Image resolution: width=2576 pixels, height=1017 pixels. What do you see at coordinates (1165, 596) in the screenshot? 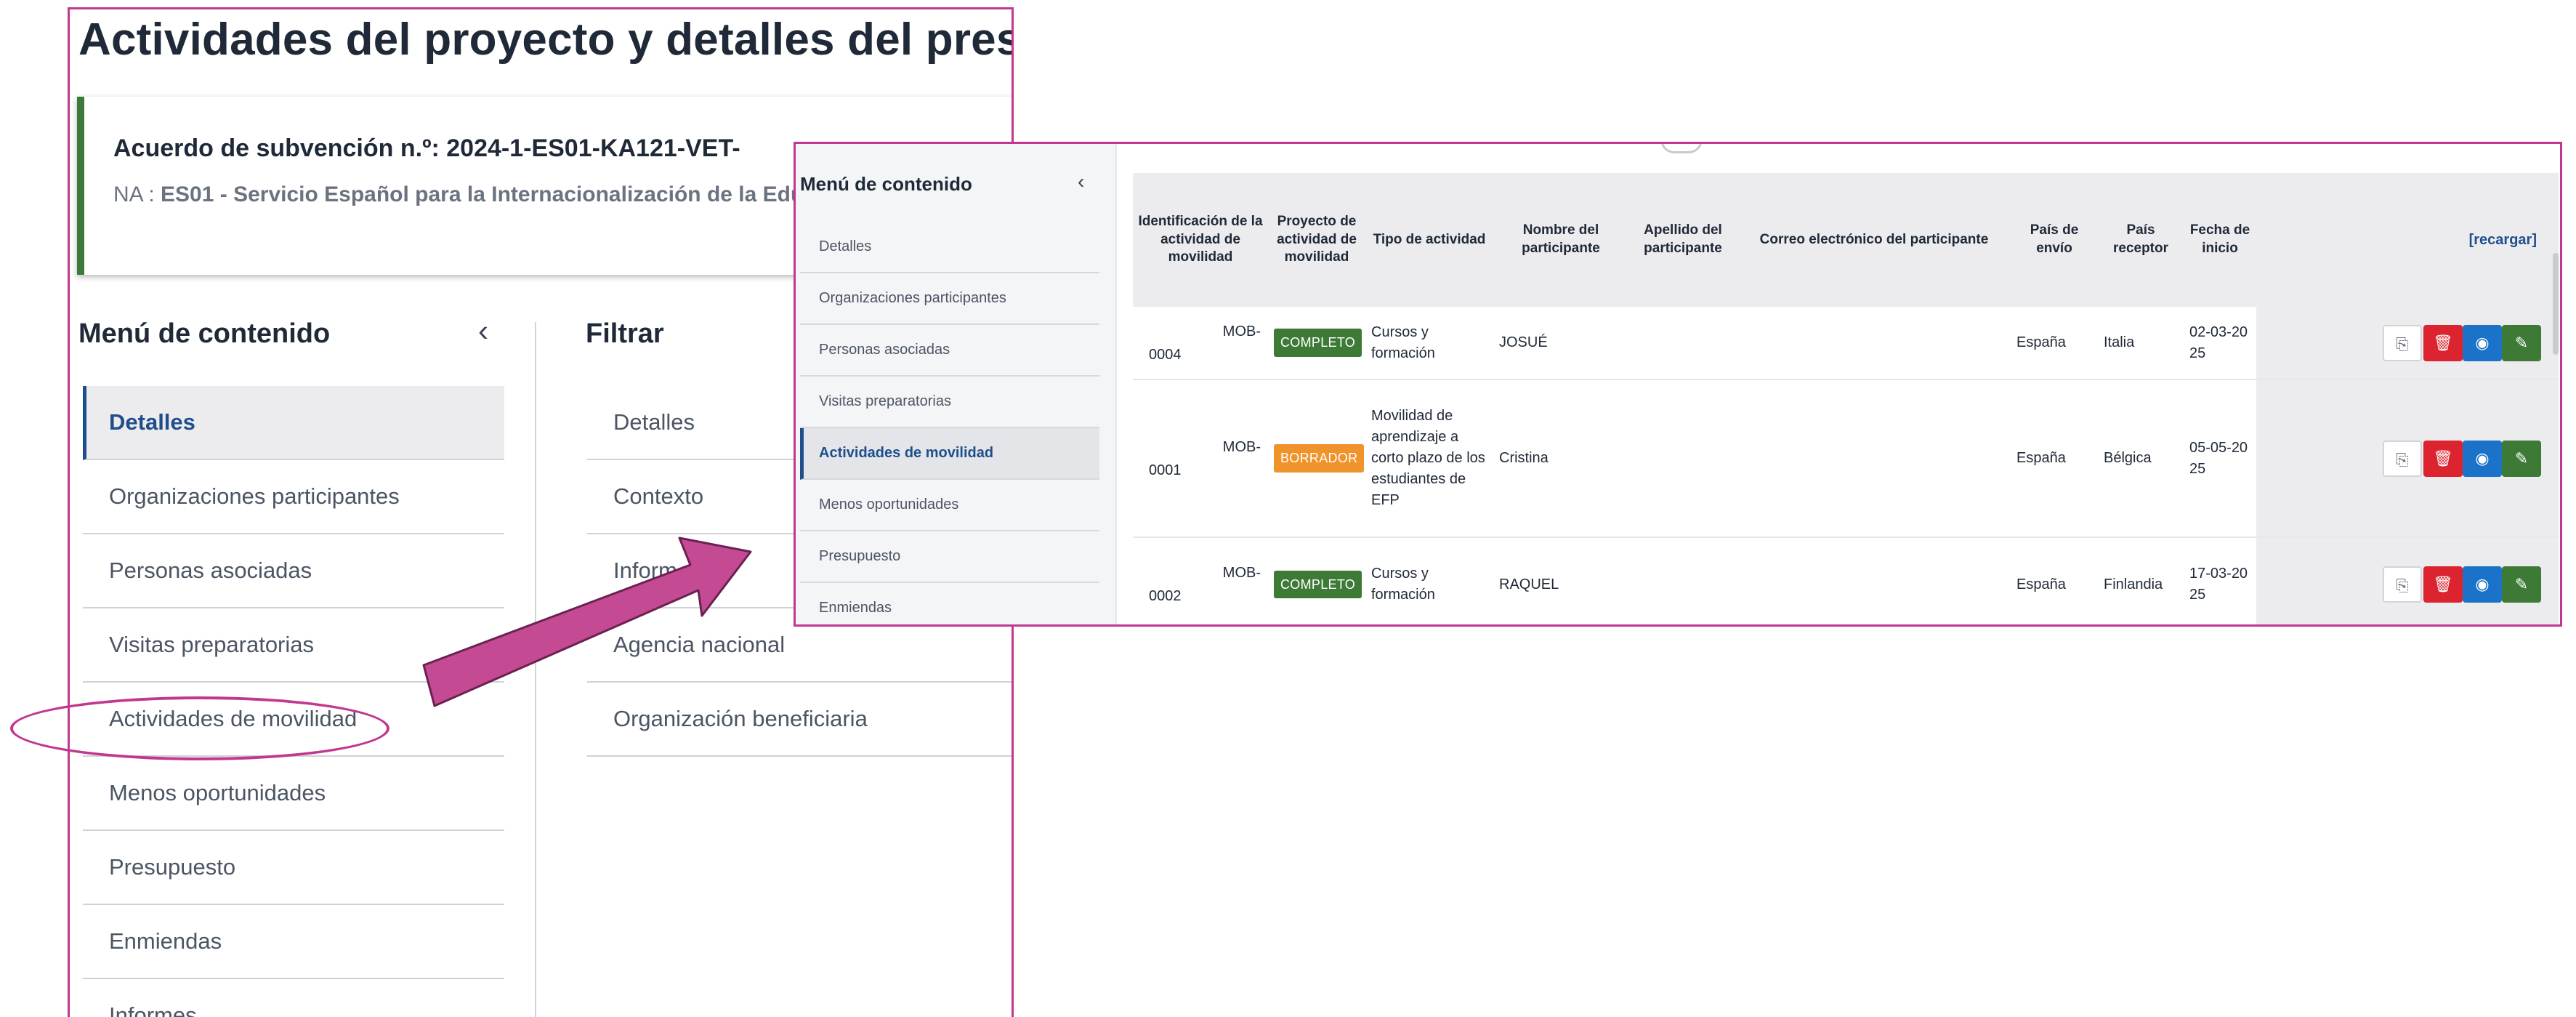
I see `activity-id-number: 0002` at bounding box center [1165, 596].